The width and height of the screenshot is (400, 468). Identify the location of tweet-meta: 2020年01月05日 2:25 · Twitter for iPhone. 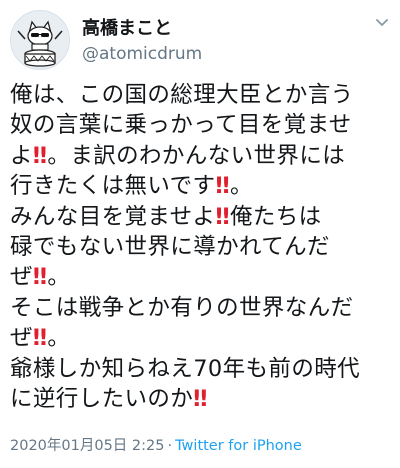
(156, 444).